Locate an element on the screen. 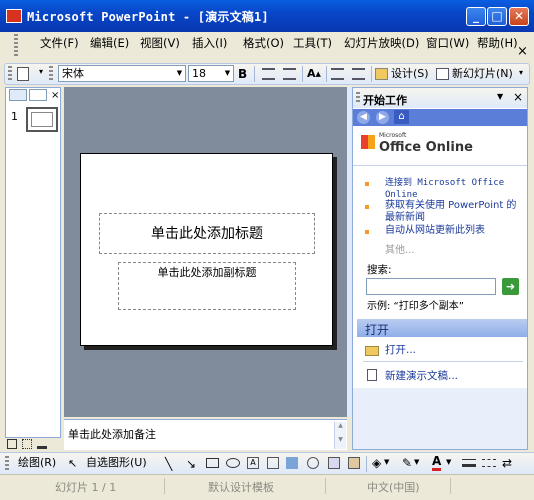 This screenshot has height=500, width=534. new-presentation-icon is located at coordinates (372, 375).